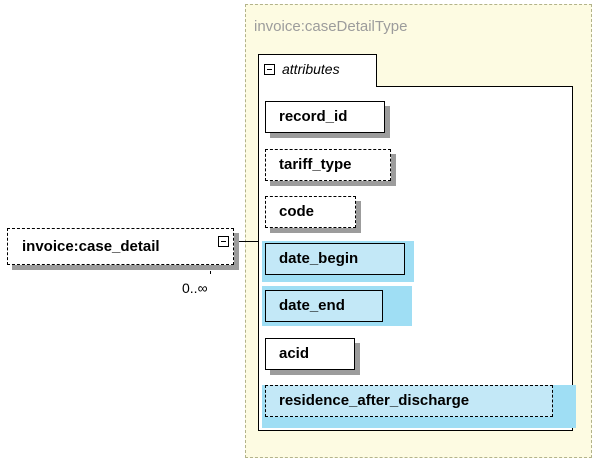  Describe the element at coordinates (328, 165) in the screenshot. I see `attribute-tariff-type: tariff_type` at that location.